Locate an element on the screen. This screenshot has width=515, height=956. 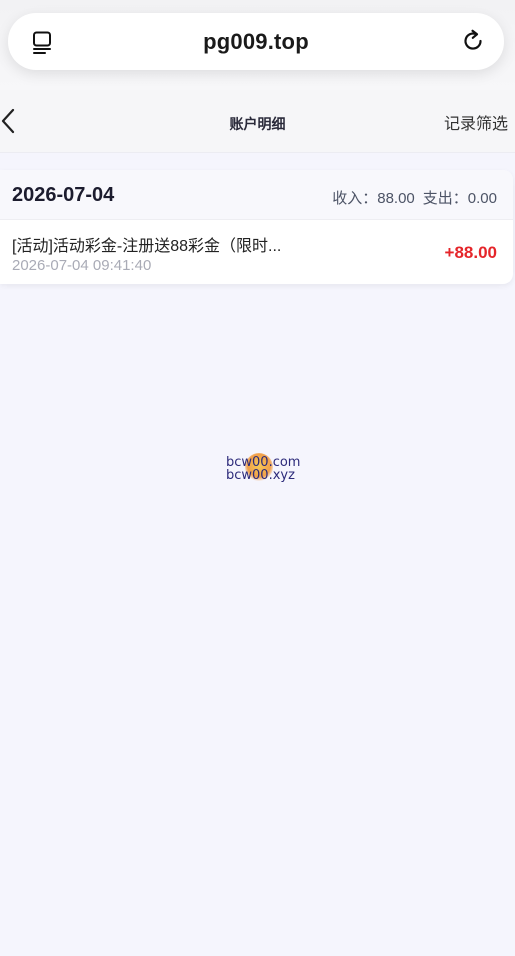
page-header: 账户明细 记录筛选 is located at coordinates (257, 121).